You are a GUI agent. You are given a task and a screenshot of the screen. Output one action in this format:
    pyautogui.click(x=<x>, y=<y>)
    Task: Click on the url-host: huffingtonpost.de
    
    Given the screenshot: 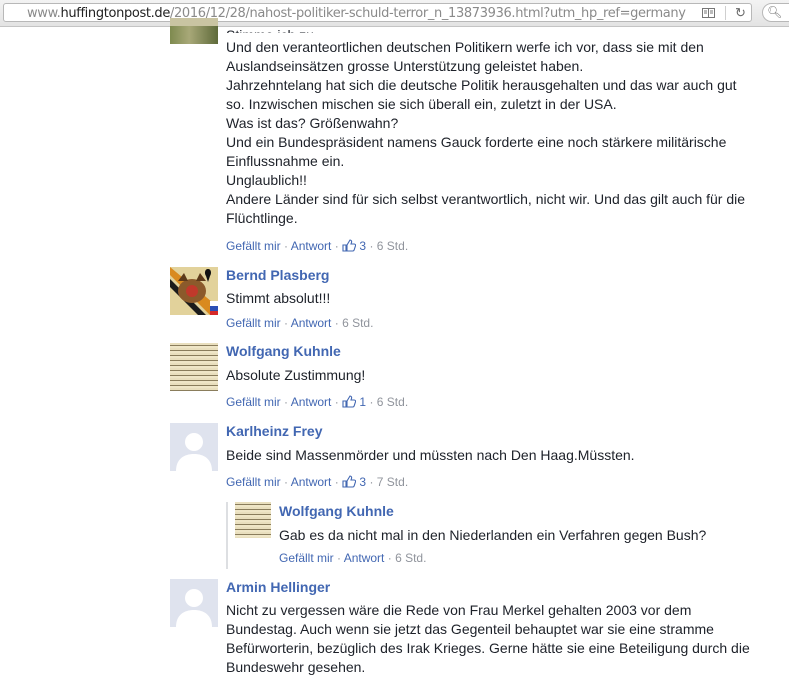 What is the action you would take?
    pyautogui.click(x=115, y=13)
    